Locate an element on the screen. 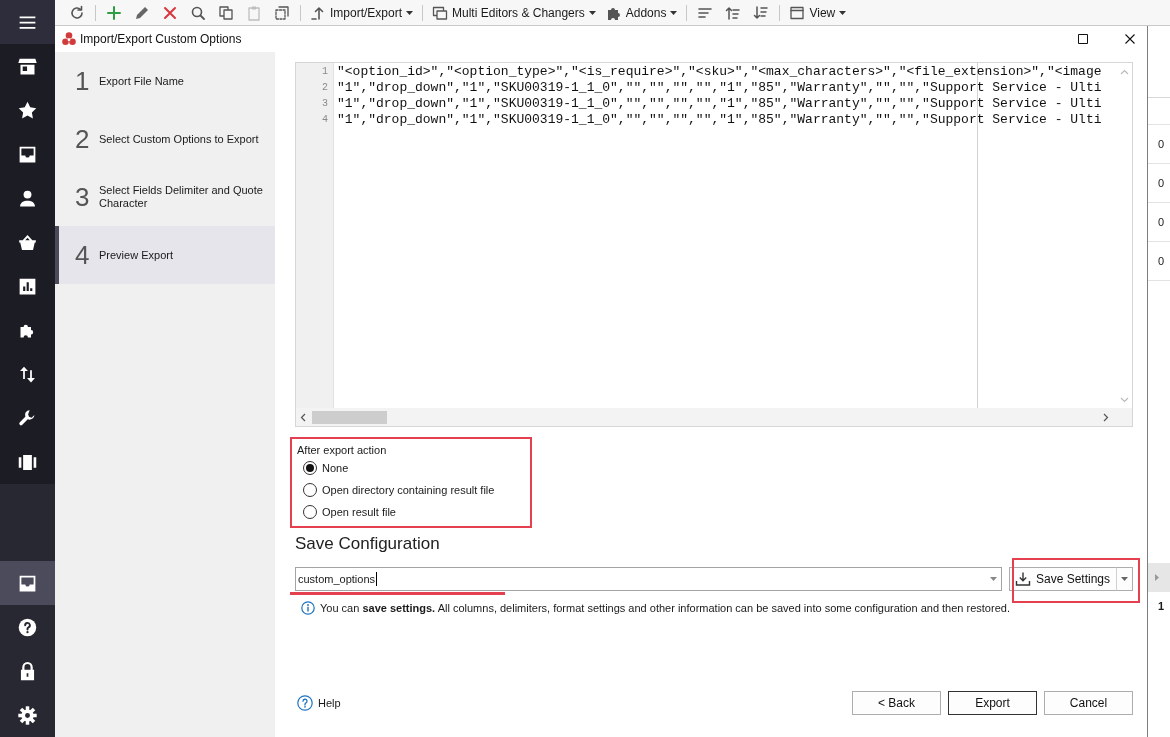  arrow-right-icon is located at coordinates (1157, 577).